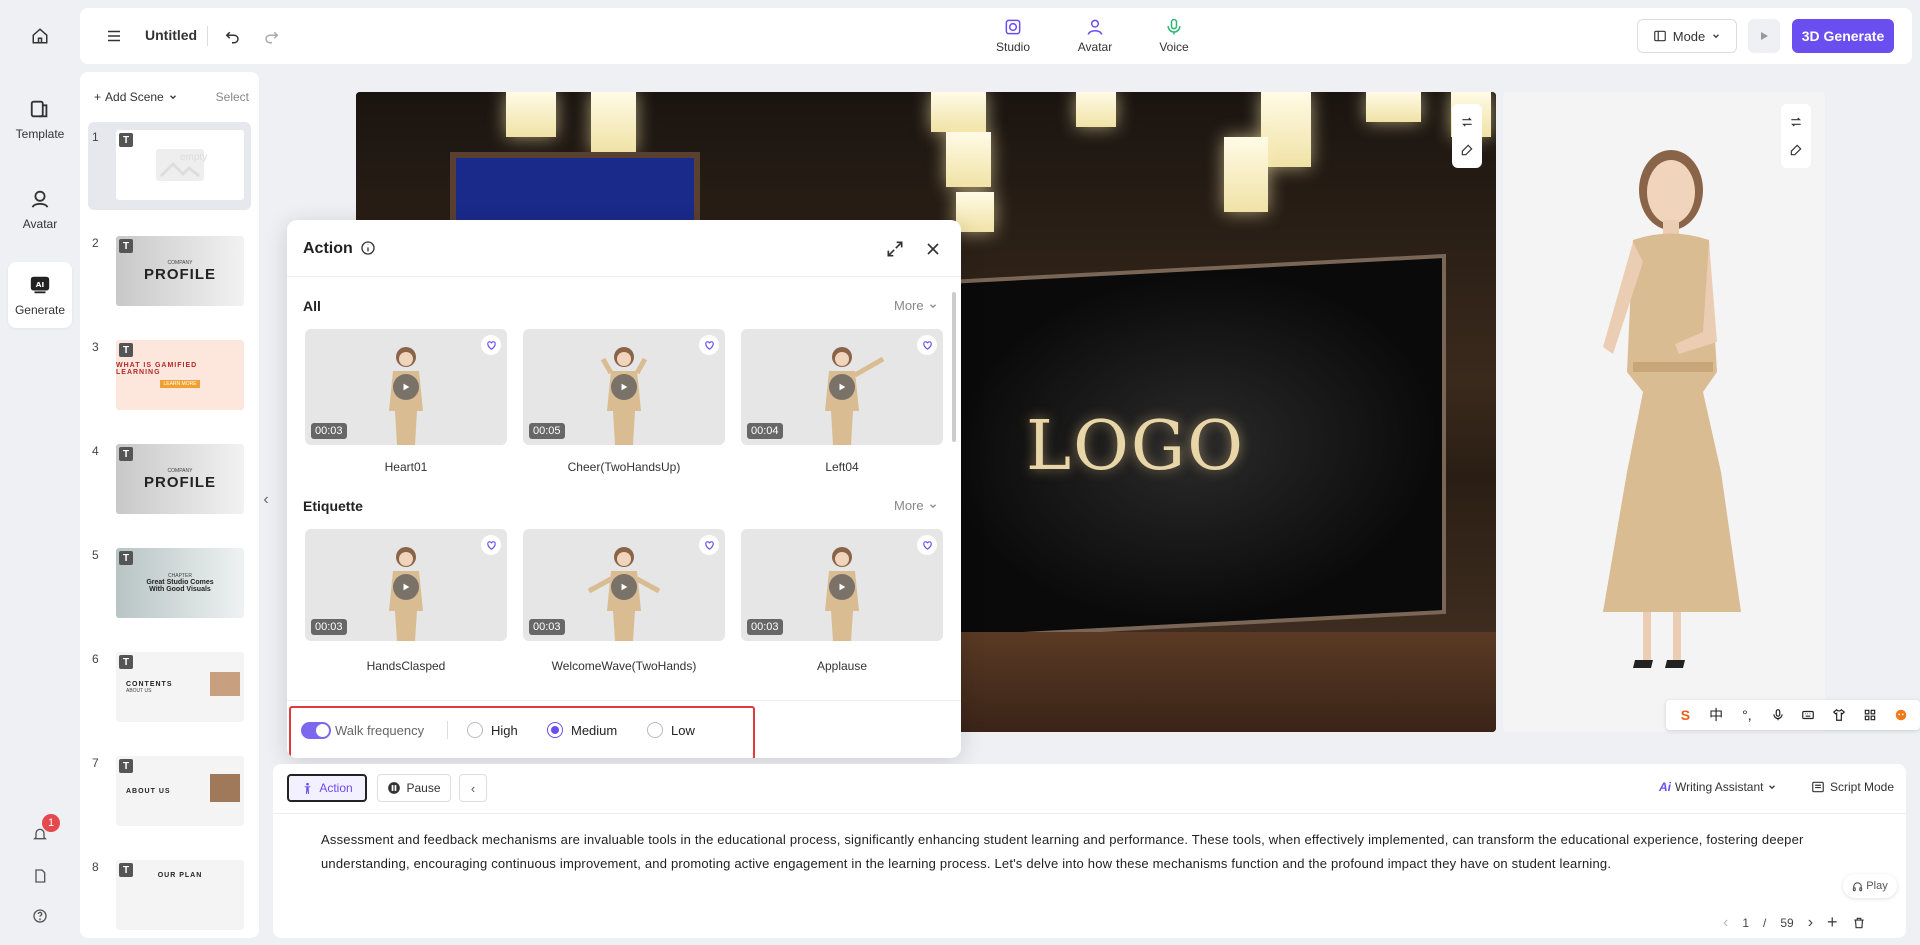 This screenshot has width=1920, height=945. What do you see at coordinates (555, 730) in the screenshot?
I see `radio-circle-selected` at bounding box center [555, 730].